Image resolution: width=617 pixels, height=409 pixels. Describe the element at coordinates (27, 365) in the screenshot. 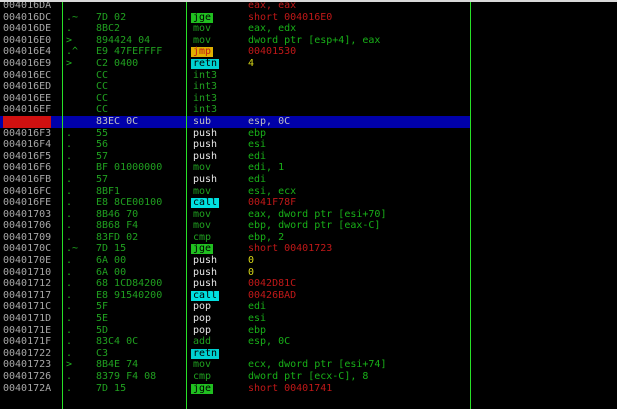

I see `instruction-address: 00401723` at that location.